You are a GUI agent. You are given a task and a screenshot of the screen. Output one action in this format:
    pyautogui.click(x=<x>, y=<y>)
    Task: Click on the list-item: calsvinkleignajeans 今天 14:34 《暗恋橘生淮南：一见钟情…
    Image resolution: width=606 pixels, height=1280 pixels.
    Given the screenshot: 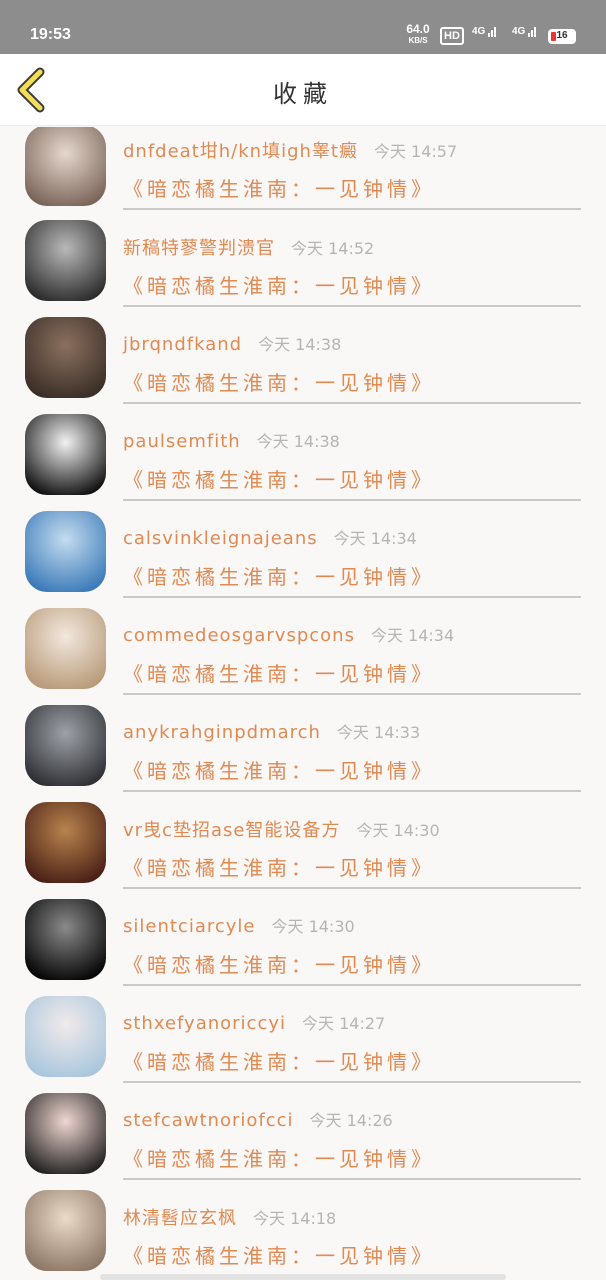 What is the action you would take?
    pyautogui.click(x=303, y=560)
    